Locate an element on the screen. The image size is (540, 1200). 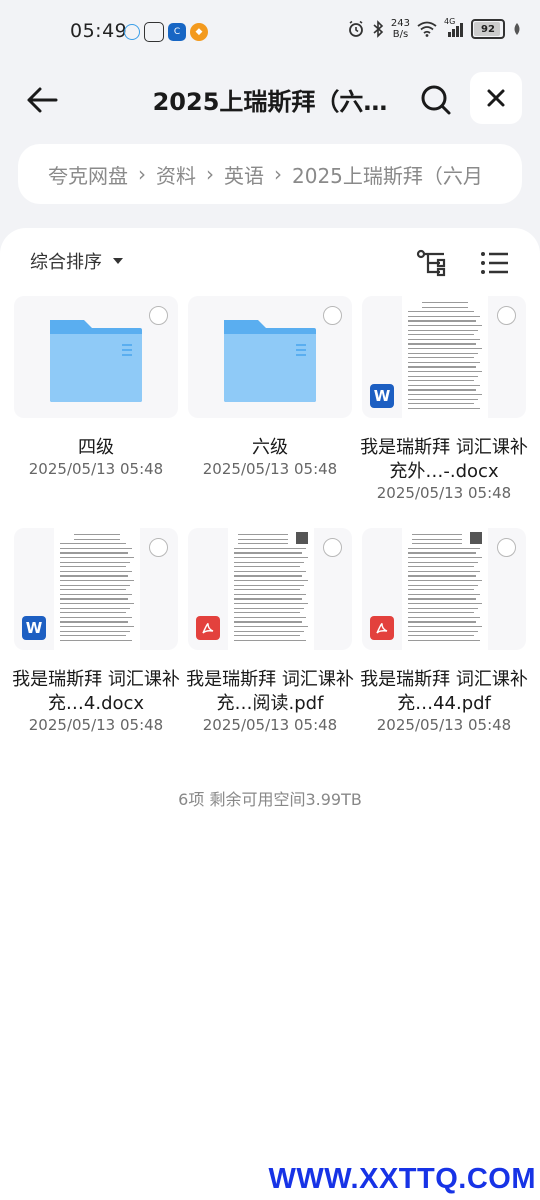
cell-signal-icon: 4G is located at coordinates (454, 27).